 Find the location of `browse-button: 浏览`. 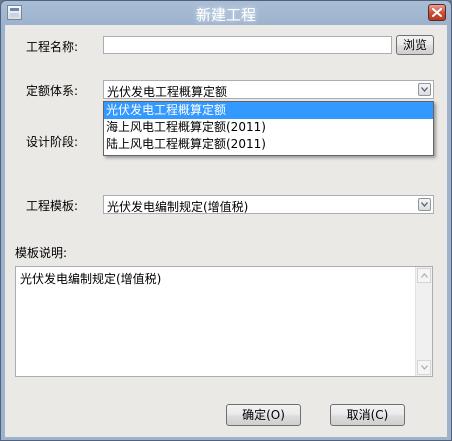

browse-button: 浏览 is located at coordinates (415, 45).